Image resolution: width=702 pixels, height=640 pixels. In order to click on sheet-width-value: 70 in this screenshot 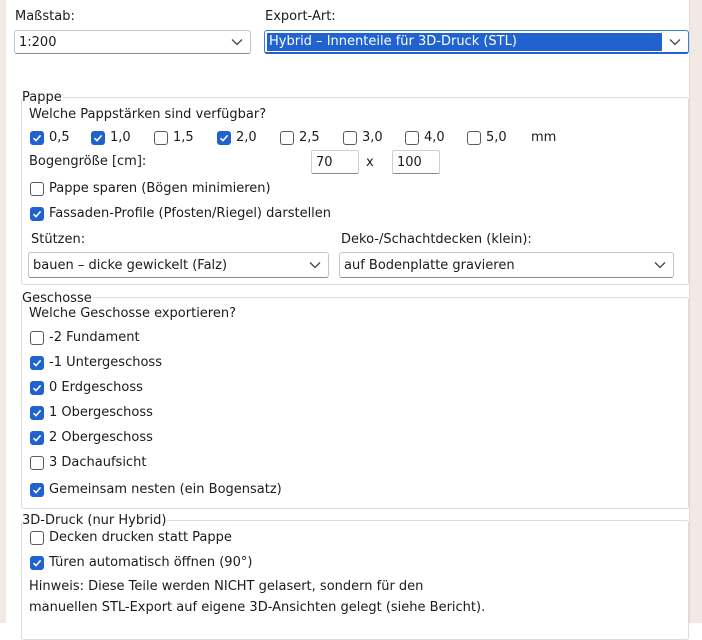, I will do `click(324, 162)`.